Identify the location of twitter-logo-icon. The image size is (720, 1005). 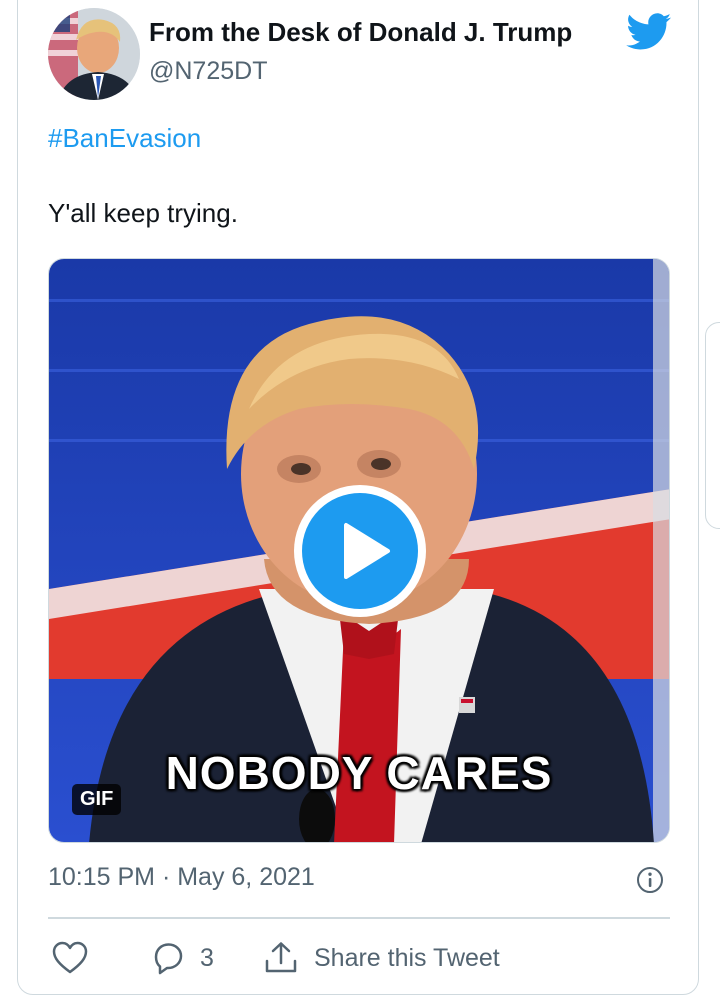
(649, 32).